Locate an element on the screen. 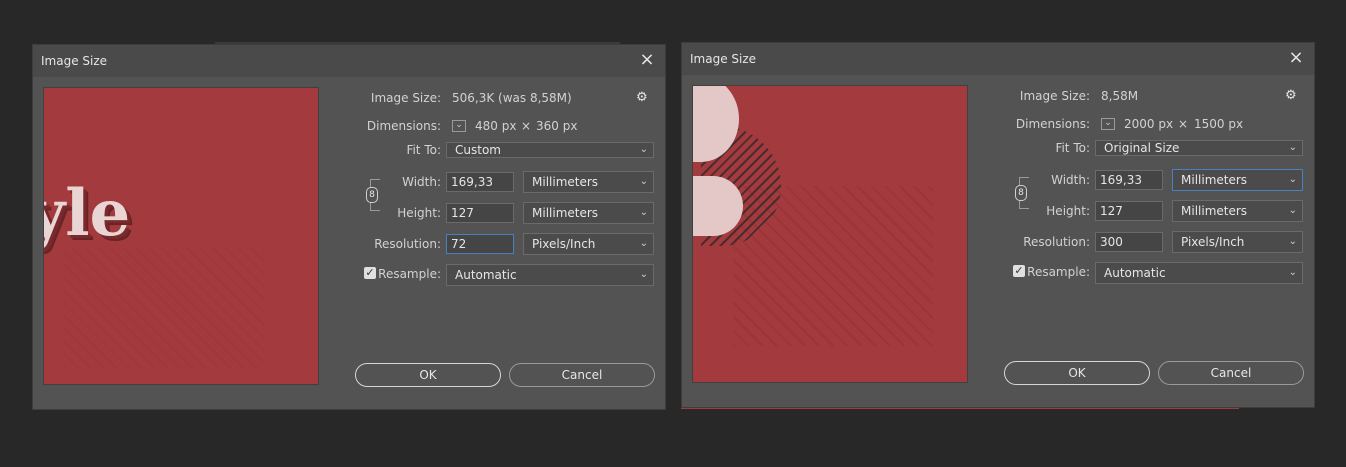 This screenshot has width=1346, height=467. resolution-input: 300 is located at coordinates (1129, 242).